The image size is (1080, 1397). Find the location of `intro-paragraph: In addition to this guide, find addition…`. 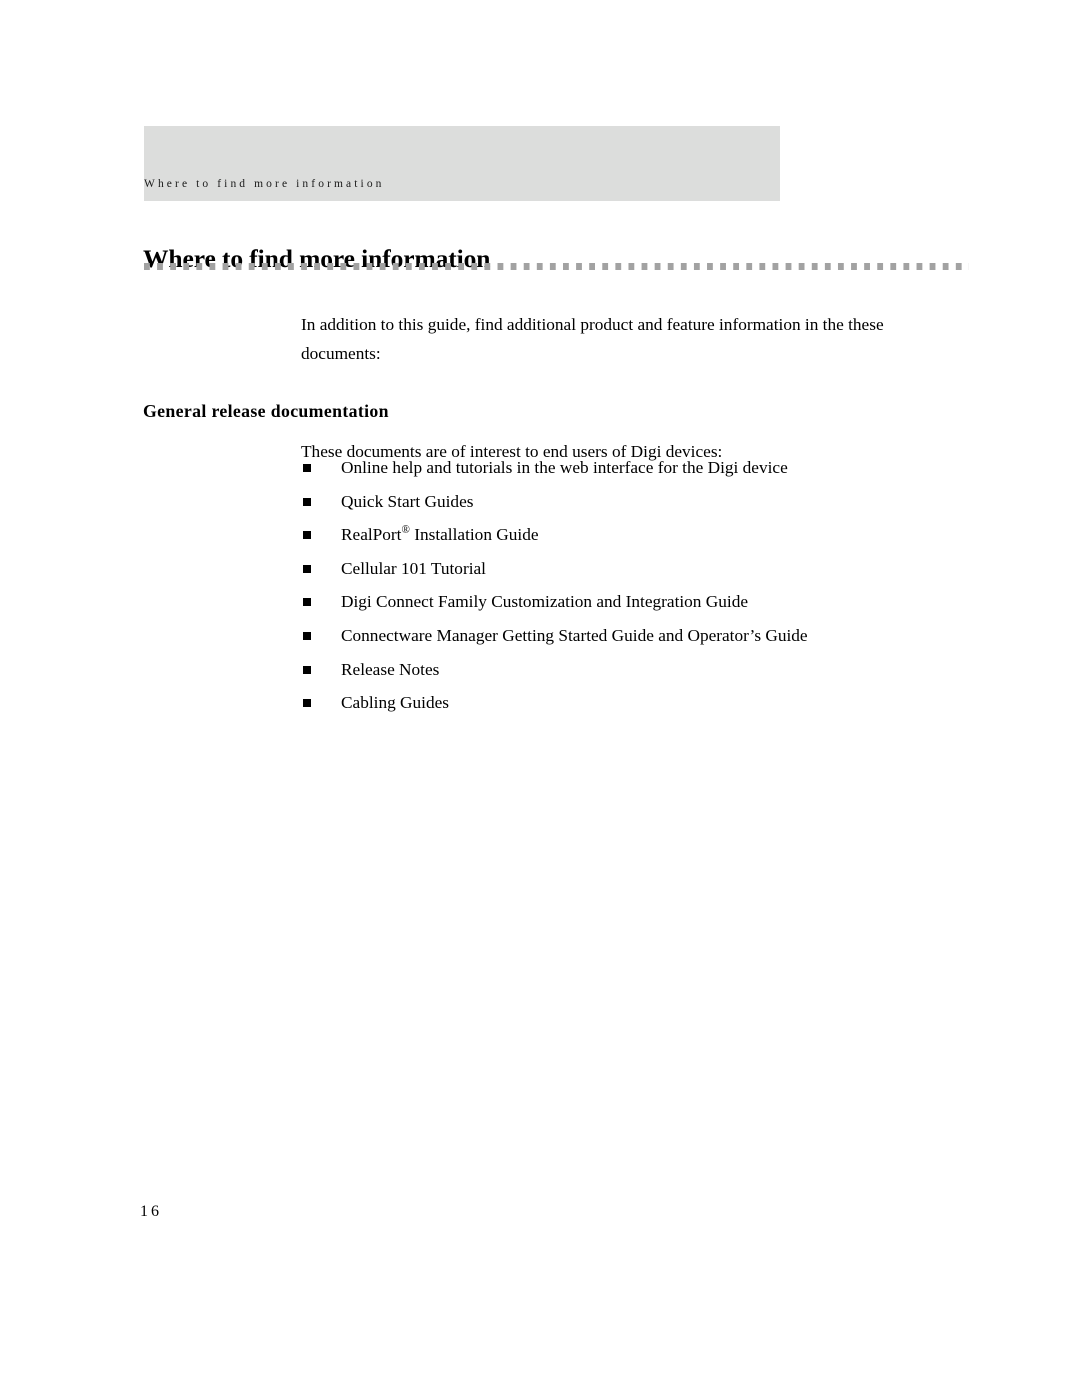

intro-paragraph: In addition to this guide, find addition… is located at coordinates (592, 339).